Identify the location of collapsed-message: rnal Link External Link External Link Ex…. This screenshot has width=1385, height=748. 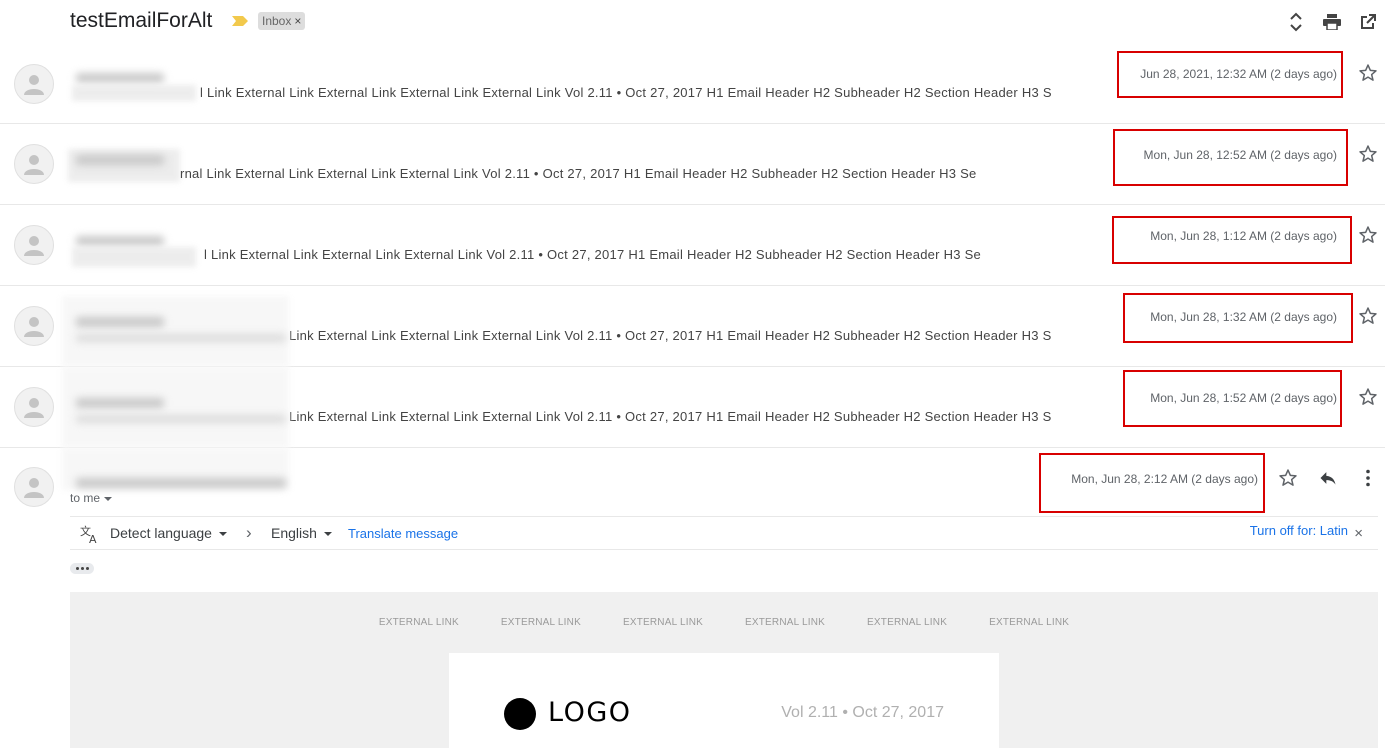
(692, 164).